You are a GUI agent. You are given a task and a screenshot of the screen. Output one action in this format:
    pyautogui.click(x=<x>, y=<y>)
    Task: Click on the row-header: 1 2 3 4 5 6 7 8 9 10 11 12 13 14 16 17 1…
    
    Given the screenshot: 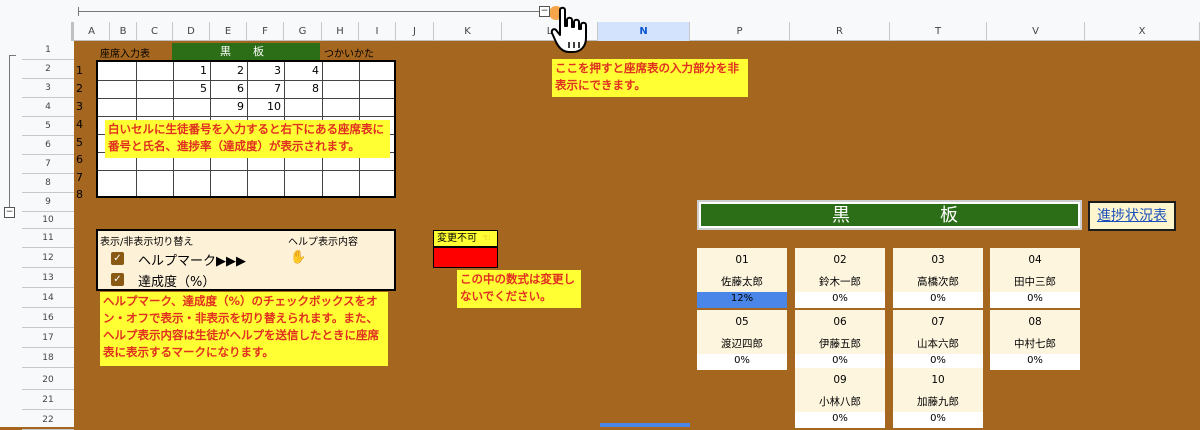 What is the action you would take?
    pyautogui.click(x=37, y=235)
    